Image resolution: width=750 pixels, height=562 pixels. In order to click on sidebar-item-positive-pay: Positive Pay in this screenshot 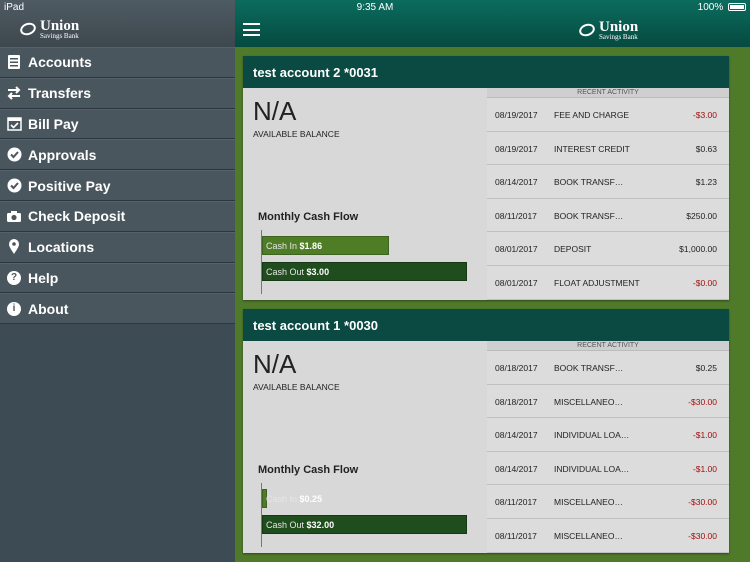, I will do `click(117, 185)`.